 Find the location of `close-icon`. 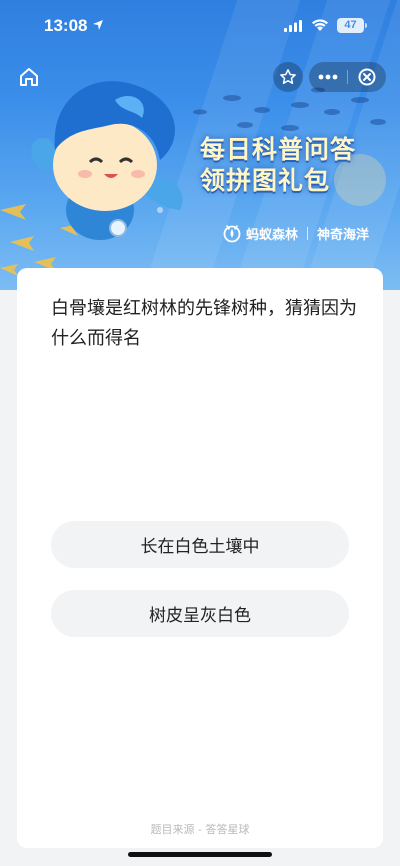

close-icon is located at coordinates (367, 77).